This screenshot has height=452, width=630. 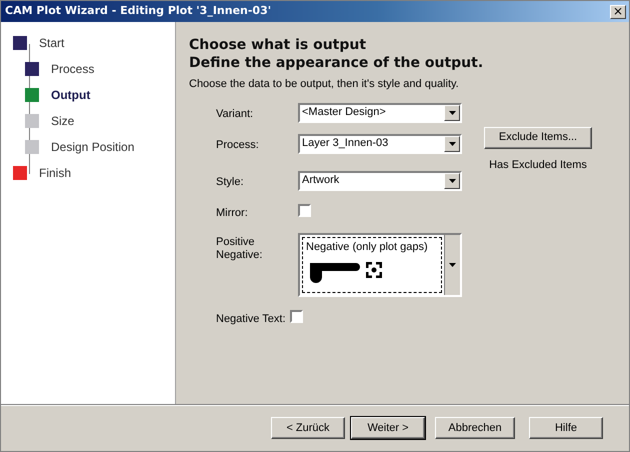 I want to click on field-label: Mirror:, so click(x=232, y=213).